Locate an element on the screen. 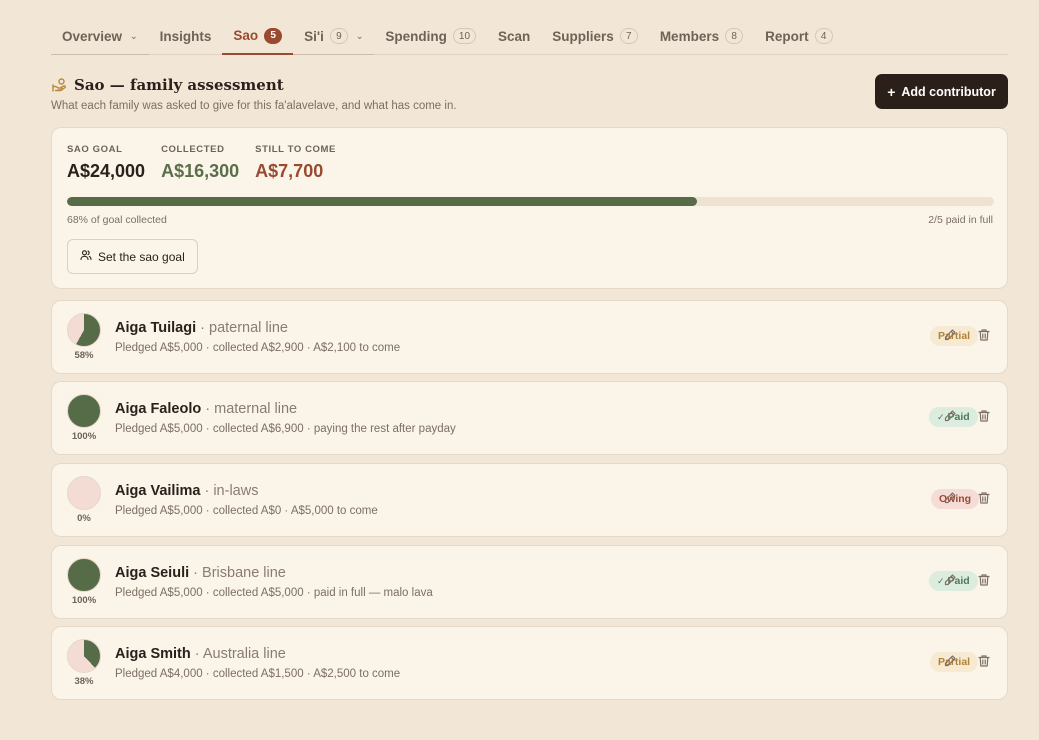  add-contributor-button: + Add contributor is located at coordinates (941, 91).